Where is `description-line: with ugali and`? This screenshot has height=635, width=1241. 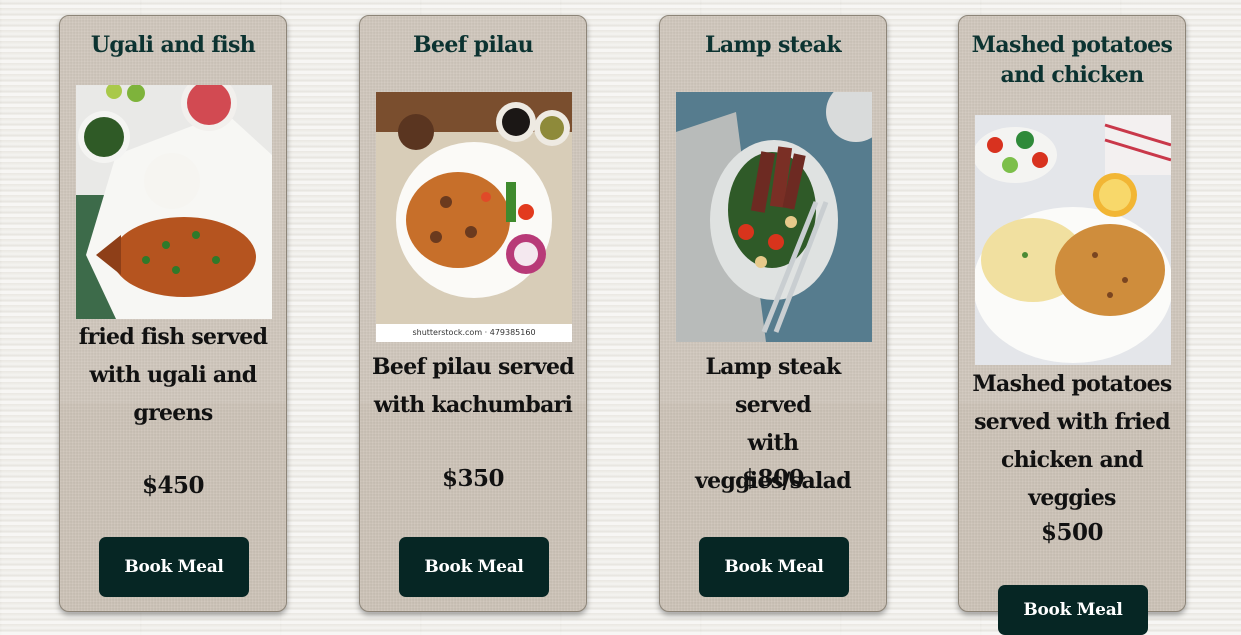 description-line: with ugali and is located at coordinates (173, 375).